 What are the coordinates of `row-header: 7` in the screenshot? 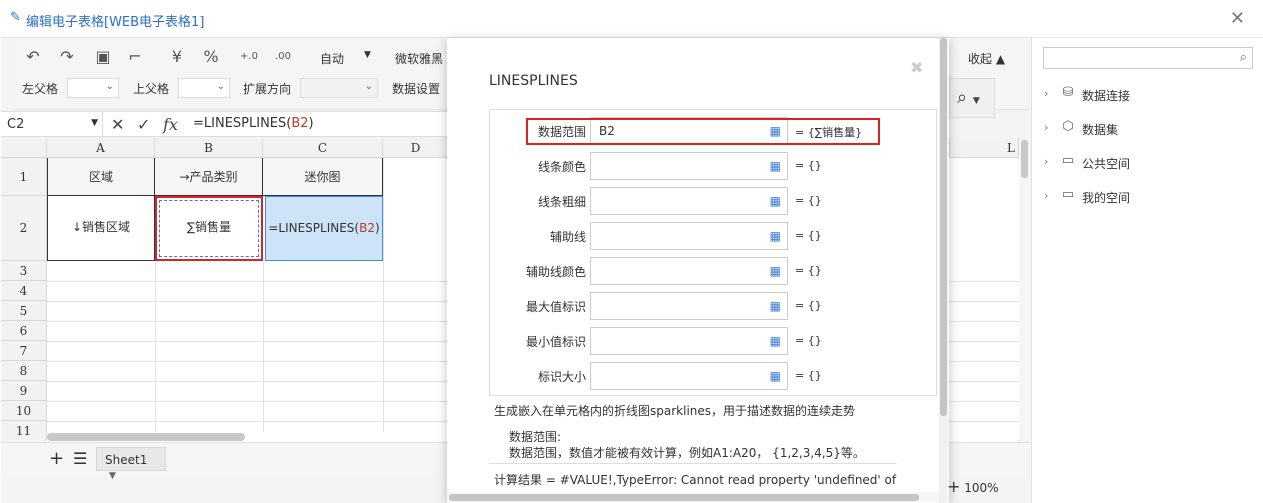 It's located at (24, 351).